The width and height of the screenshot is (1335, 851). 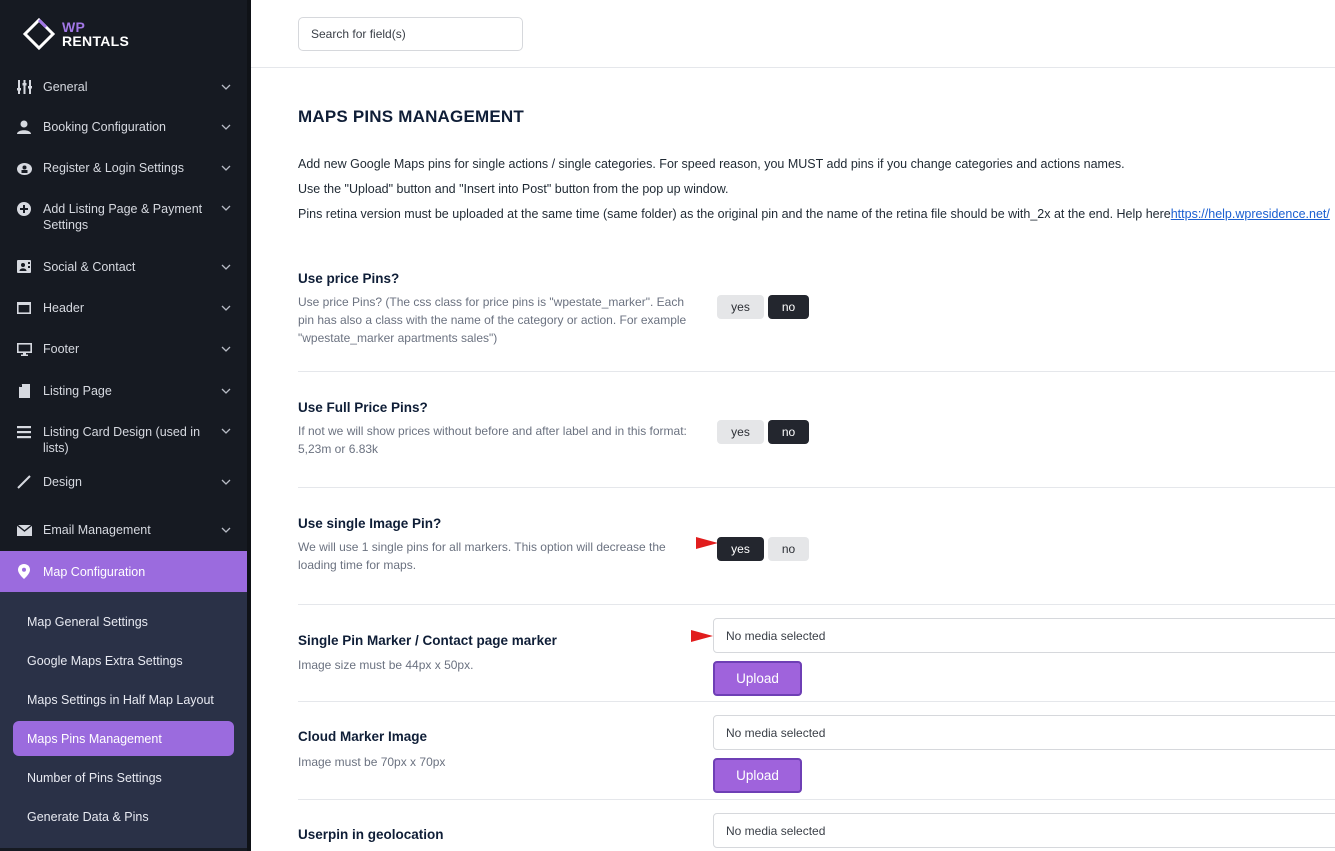 I want to click on sidebar-item-label: Email Management, so click(x=97, y=530).